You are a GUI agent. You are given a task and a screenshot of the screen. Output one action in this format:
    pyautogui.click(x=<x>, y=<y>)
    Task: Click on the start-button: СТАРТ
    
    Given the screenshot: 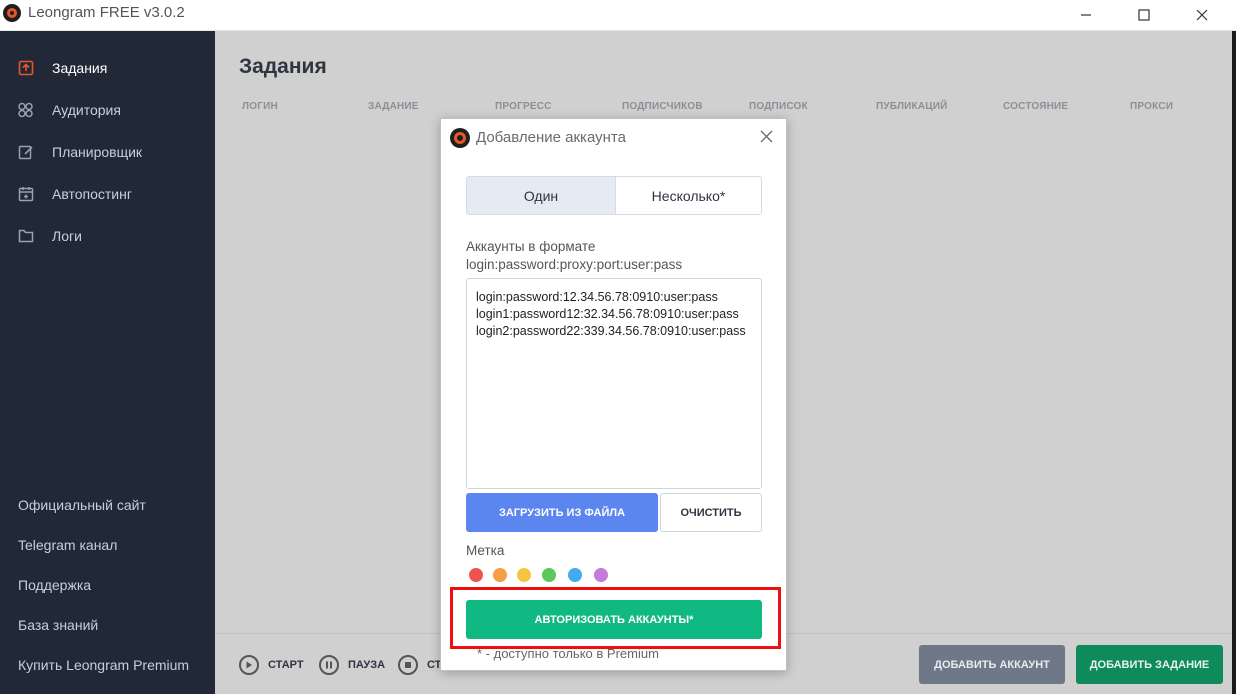 What is the action you would take?
    pyautogui.click(x=271, y=665)
    